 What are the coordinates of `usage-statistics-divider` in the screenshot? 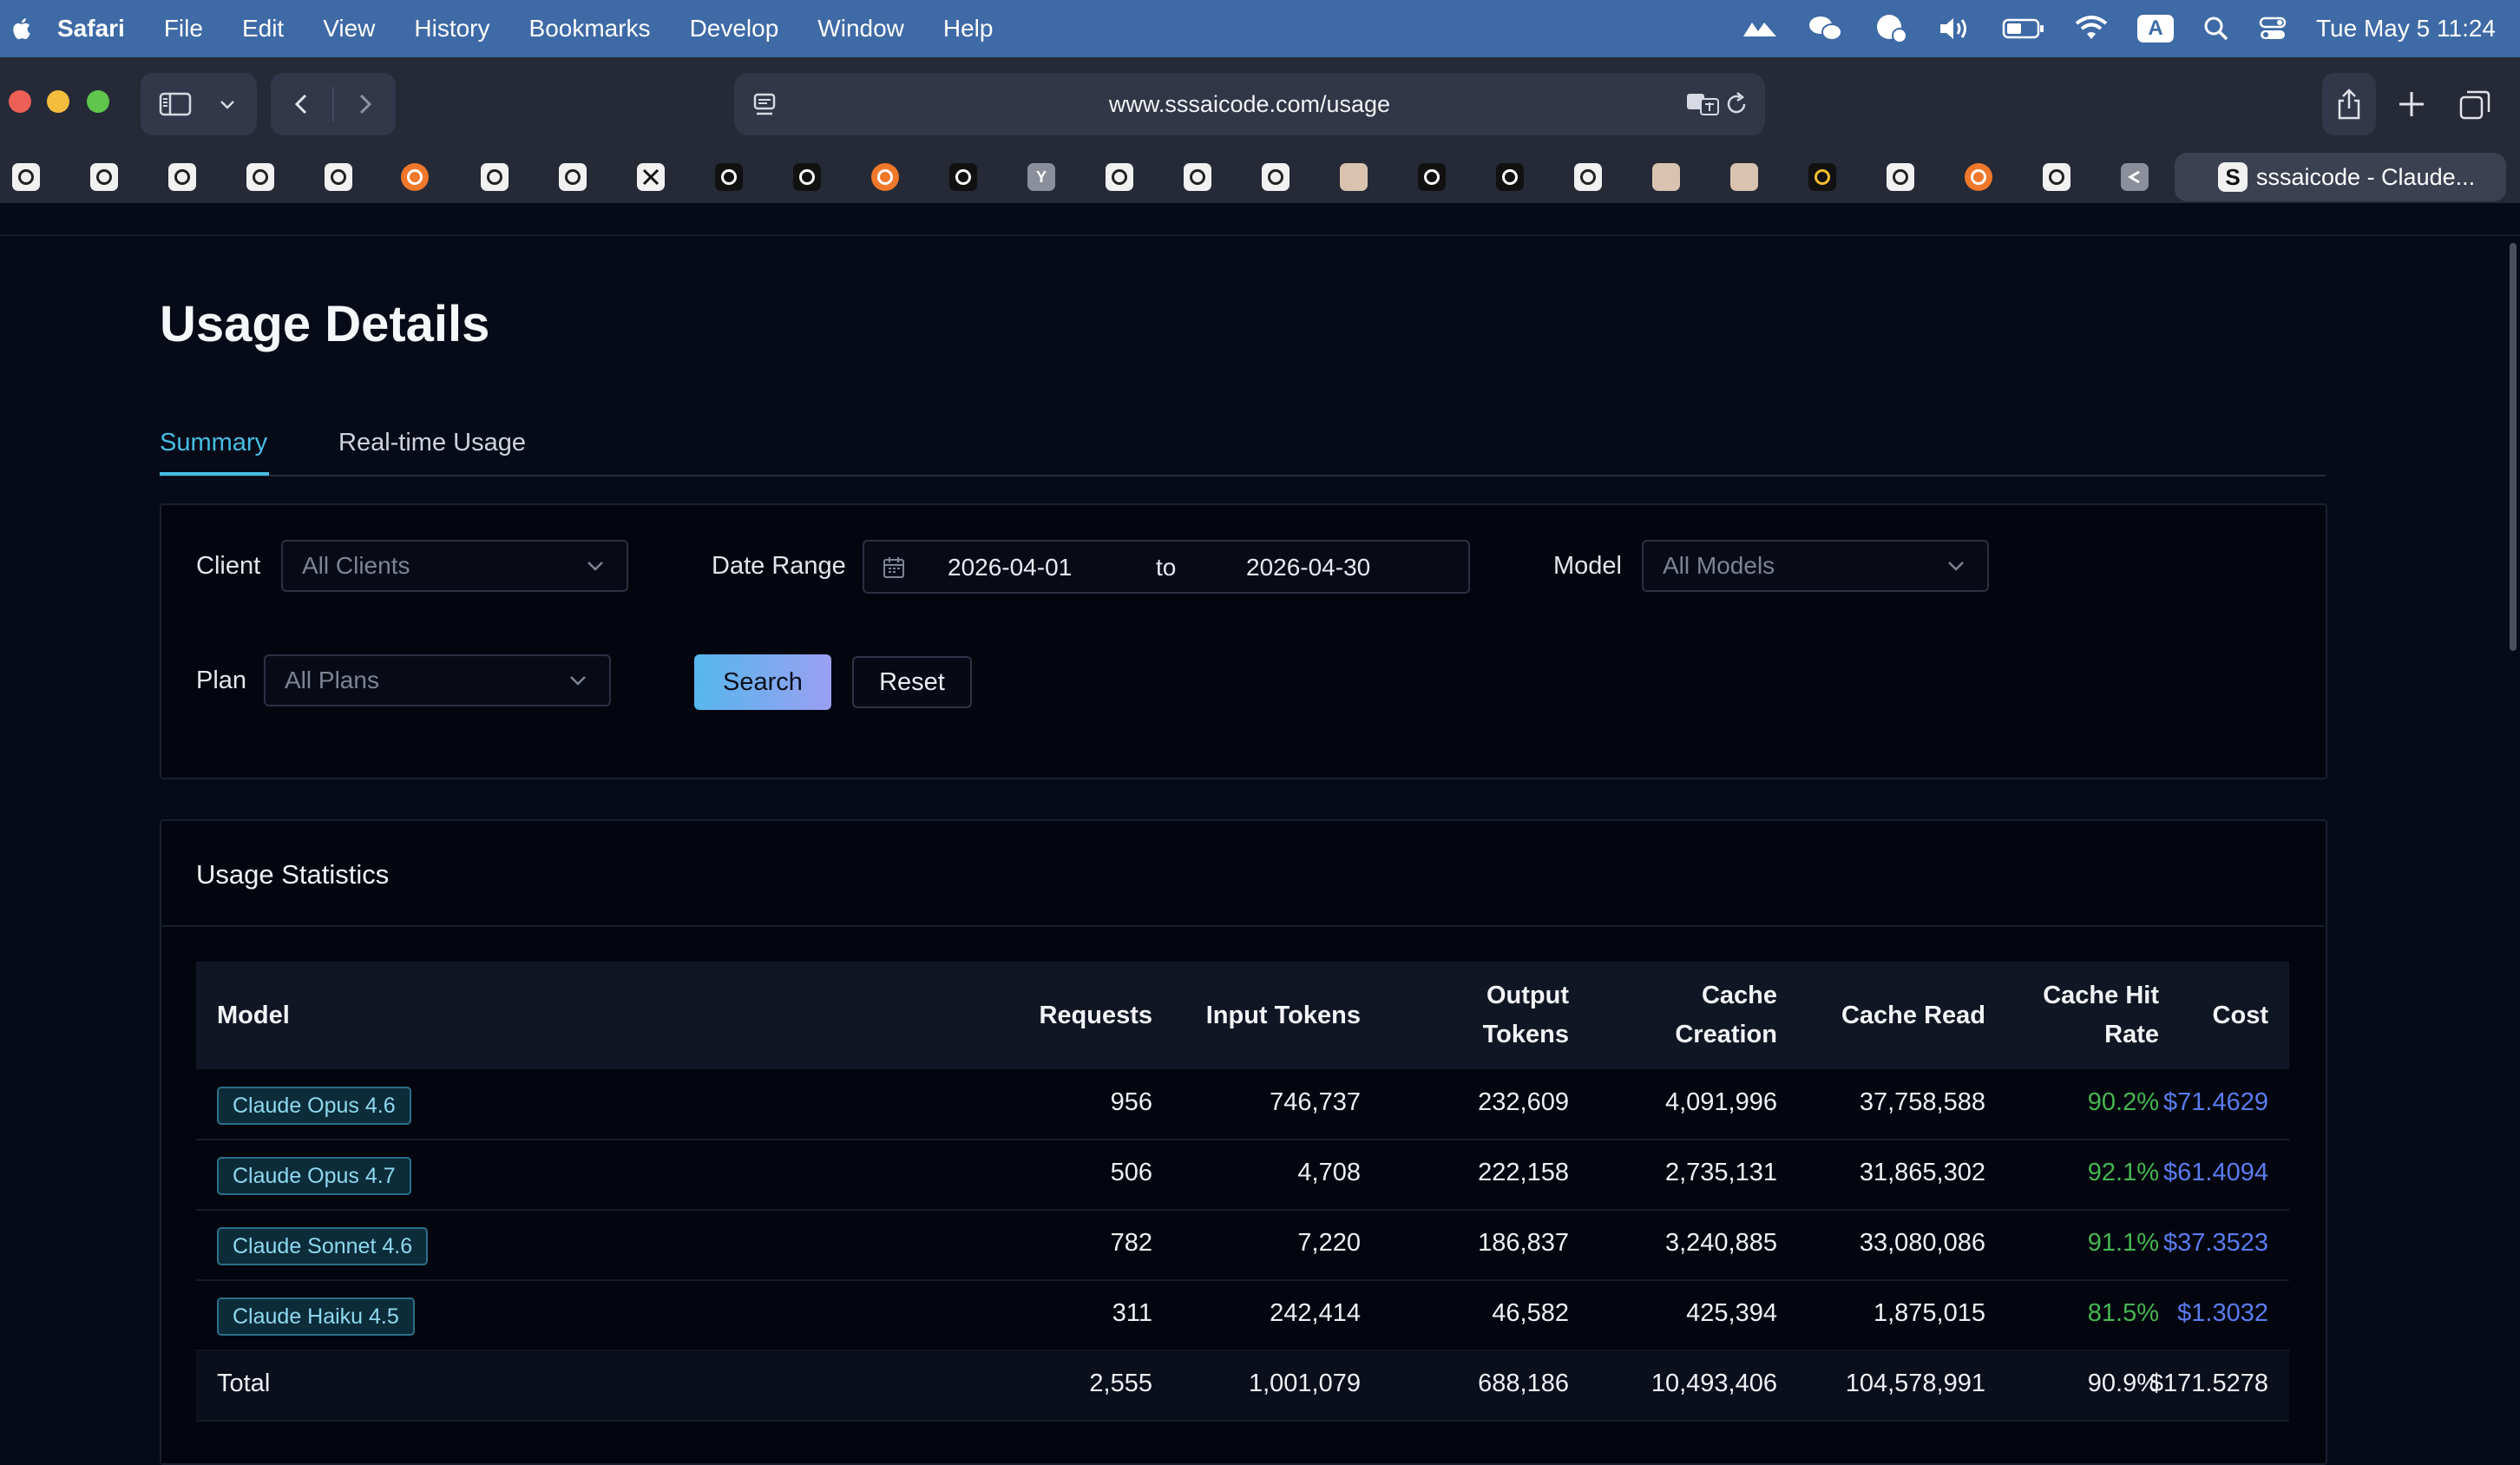 It's located at (1242, 926).